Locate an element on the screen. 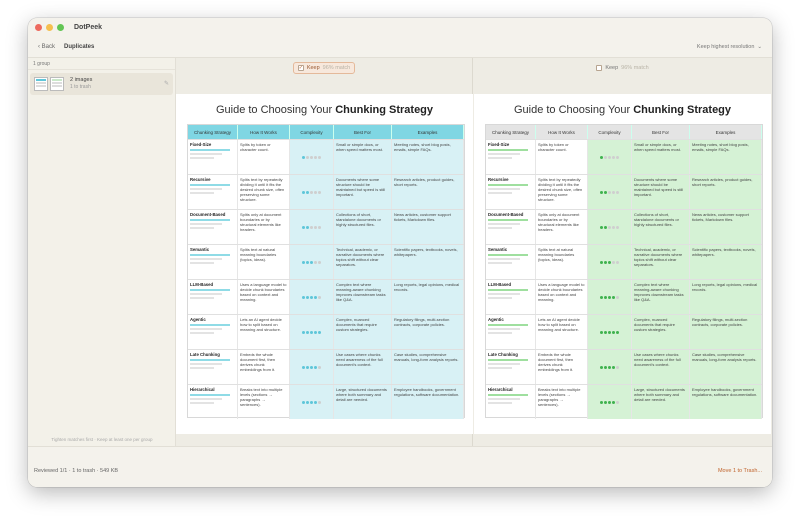 This screenshot has height=523, width=800. zoom-window-button is located at coordinates (60, 27).